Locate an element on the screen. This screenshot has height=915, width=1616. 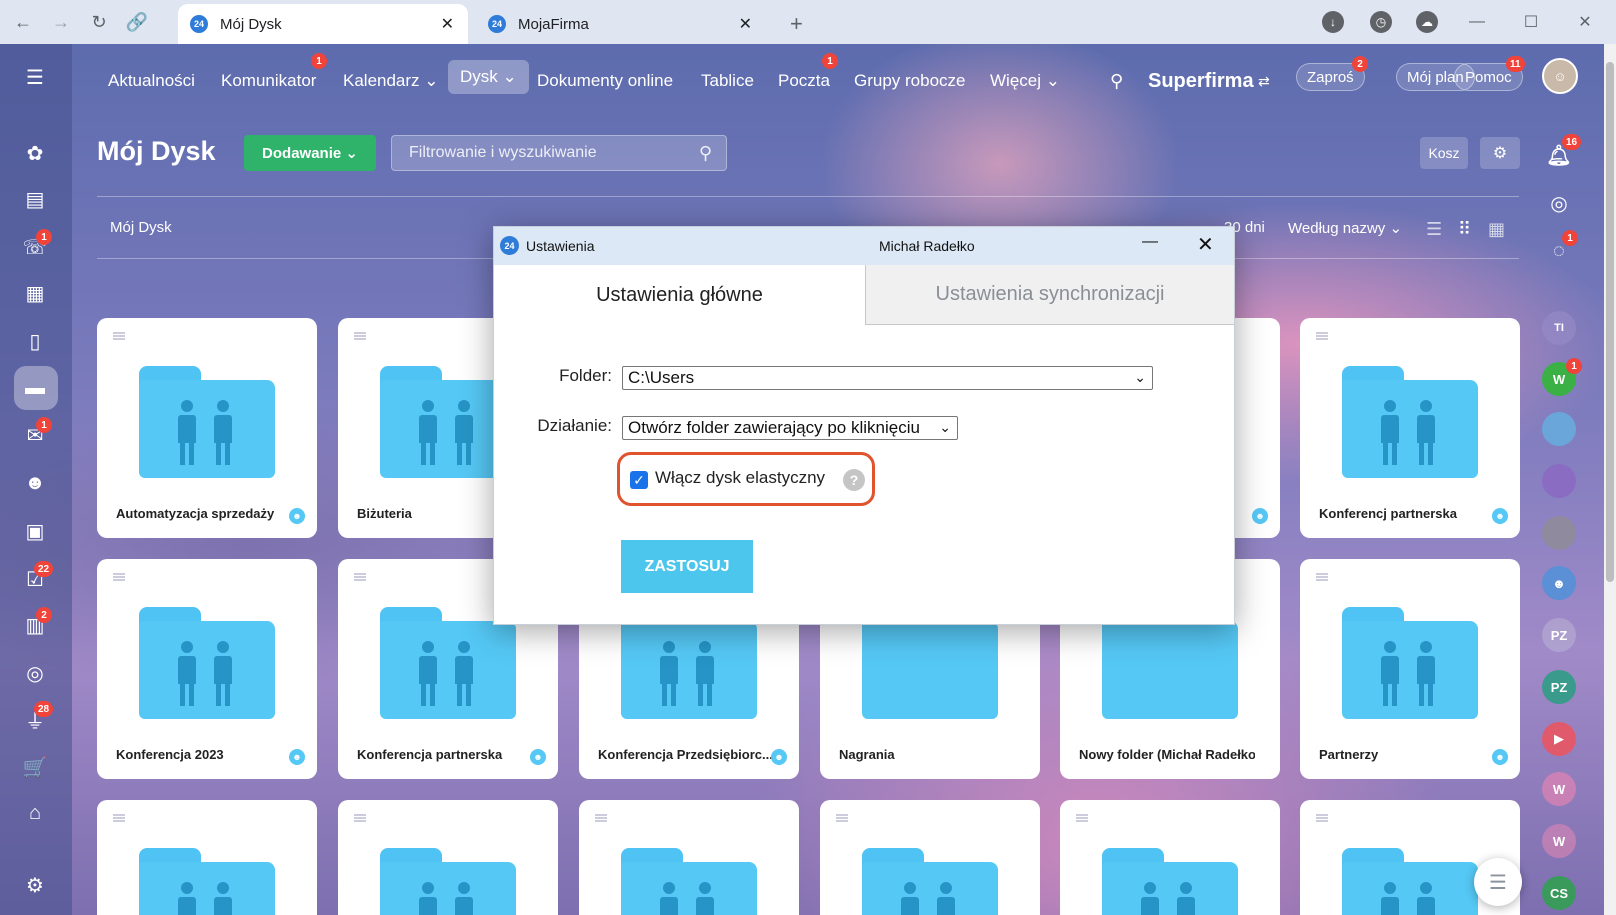
calendar-icon: ▦ is located at coordinates (35, 293).